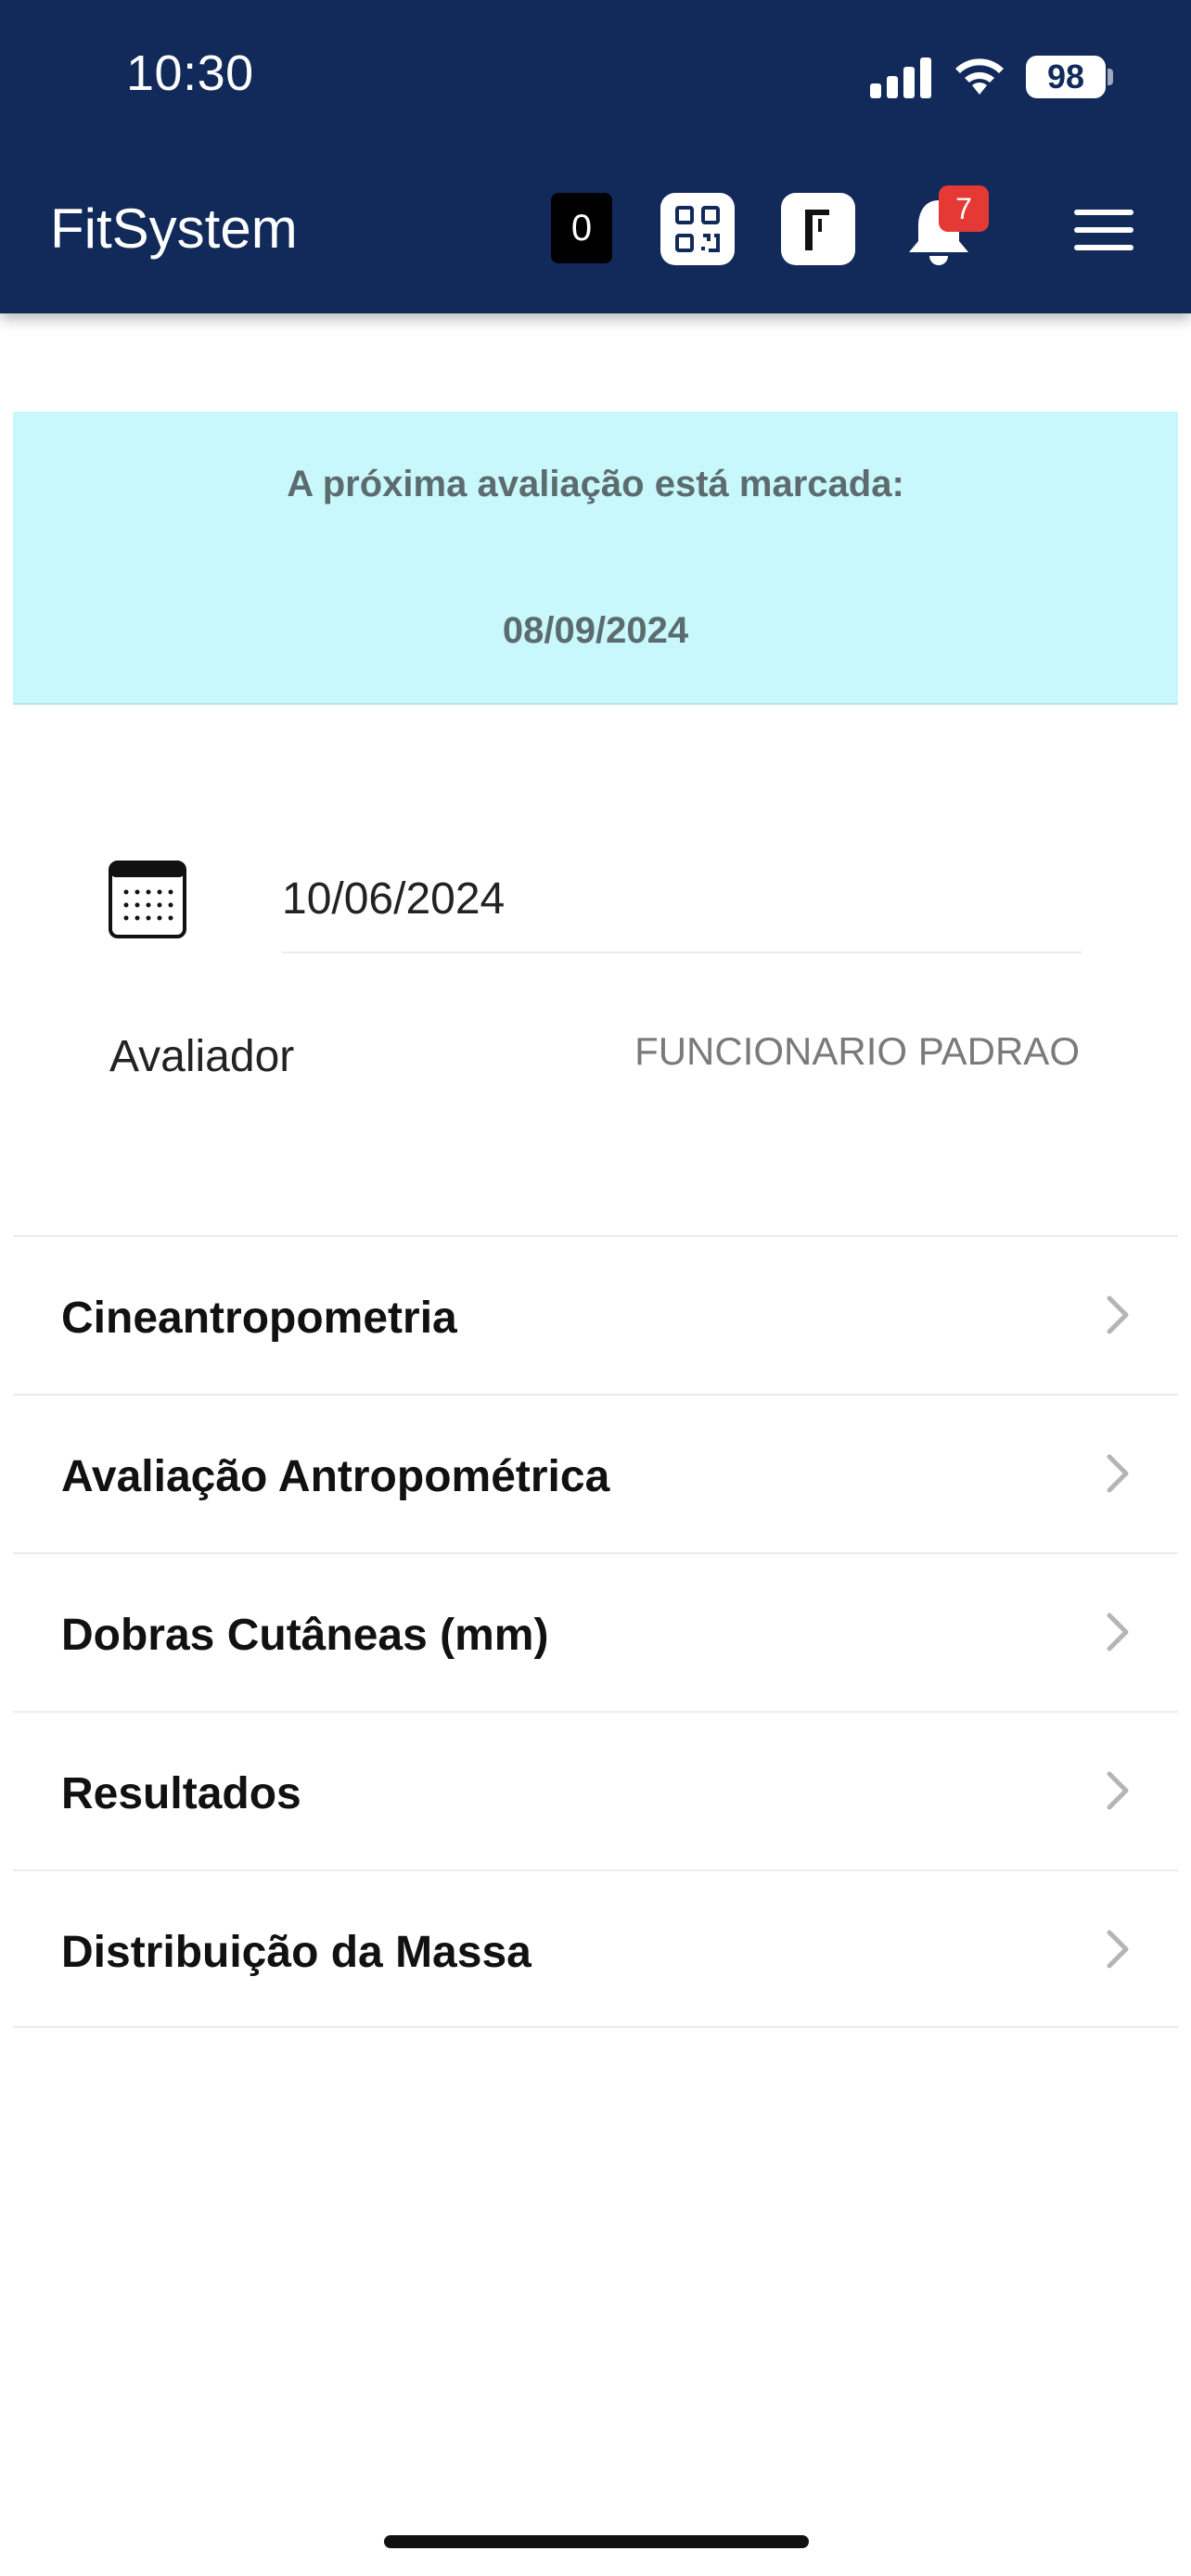 The image size is (1191, 2576). What do you see at coordinates (202, 1056) in the screenshot?
I see `evaluator-label: Avaliador` at bounding box center [202, 1056].